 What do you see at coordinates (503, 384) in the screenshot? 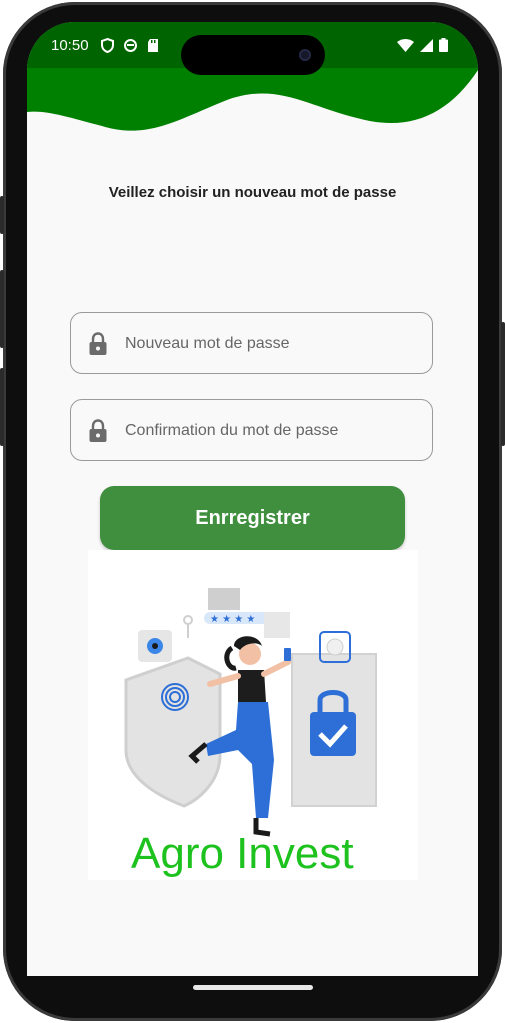
I see `power-side-button` at bounding box center [503, 384].